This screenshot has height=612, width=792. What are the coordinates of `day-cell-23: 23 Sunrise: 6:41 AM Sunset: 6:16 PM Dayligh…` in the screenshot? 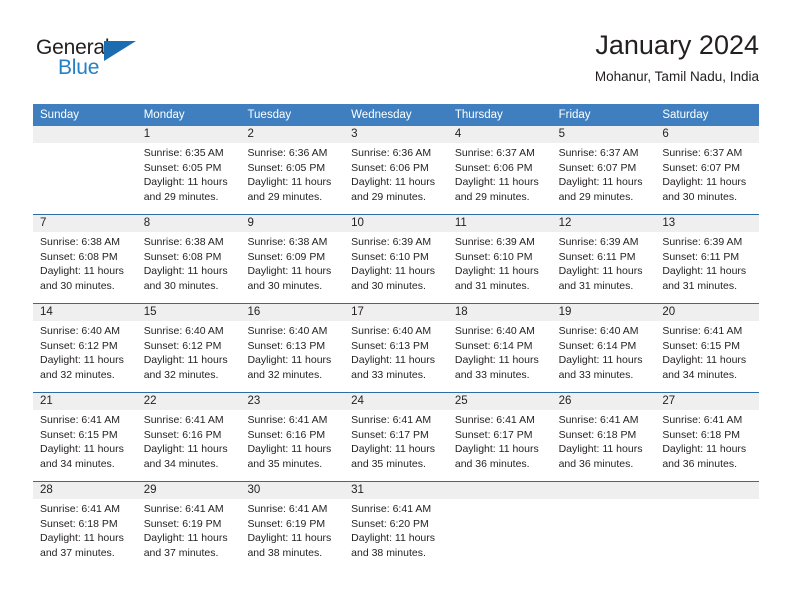 It's located at (292, 437).